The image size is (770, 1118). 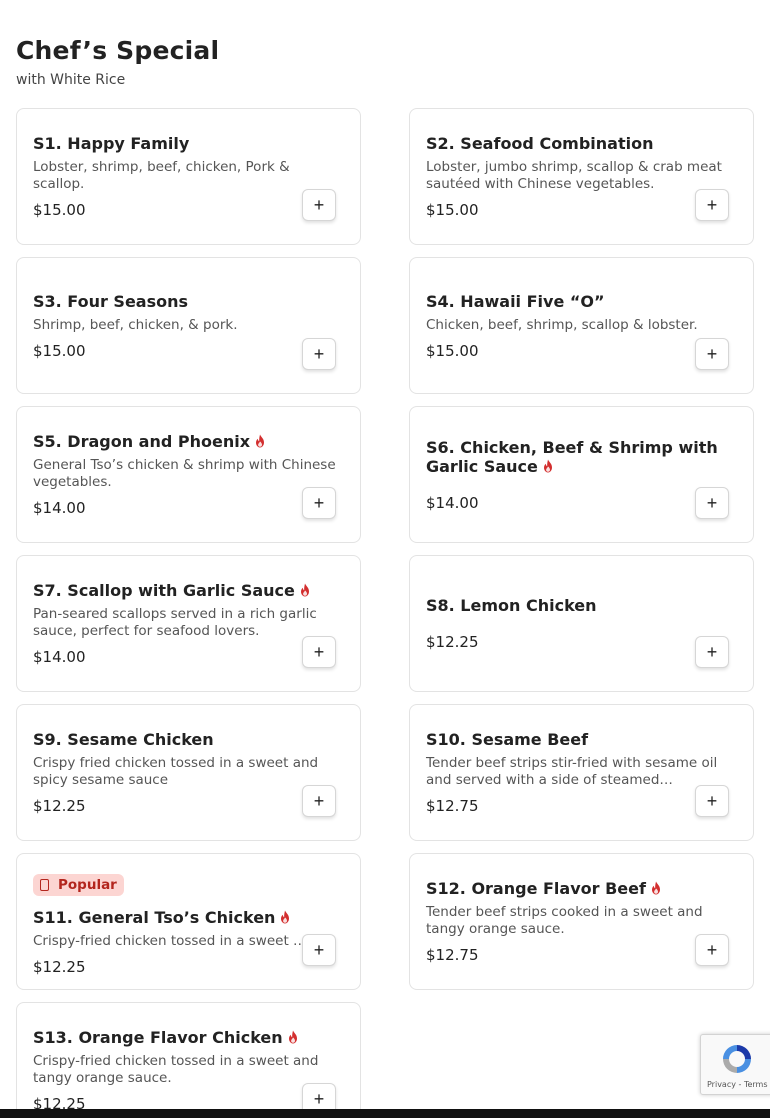 I want to click on bottom-bar, so click(x=385, y=1113).